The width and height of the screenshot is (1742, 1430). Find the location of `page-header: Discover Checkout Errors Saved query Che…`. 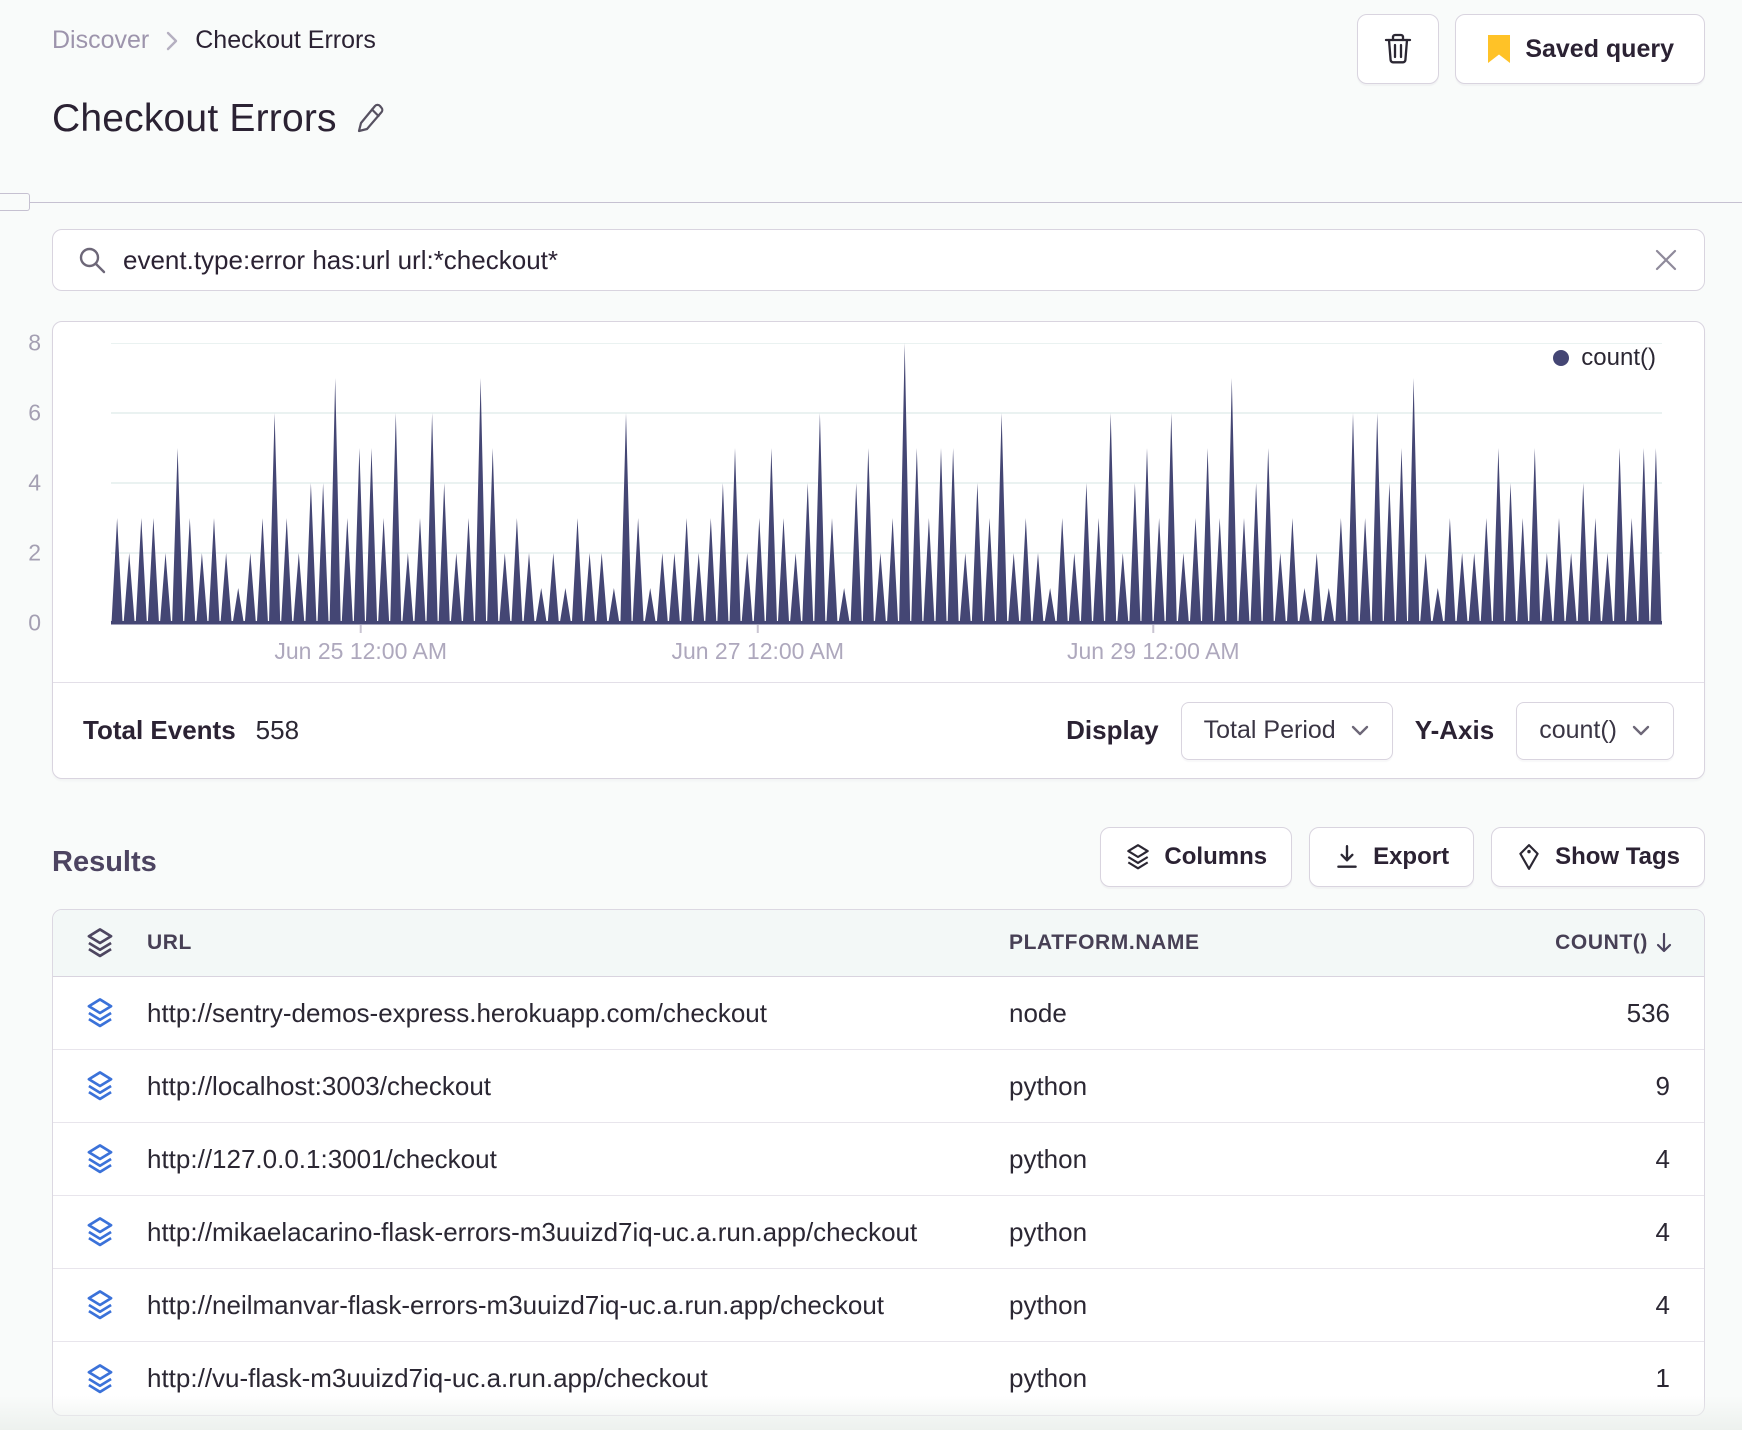

page-header: Discover Checkout Errors Saved query Che… is located at coordinates (871, 105).